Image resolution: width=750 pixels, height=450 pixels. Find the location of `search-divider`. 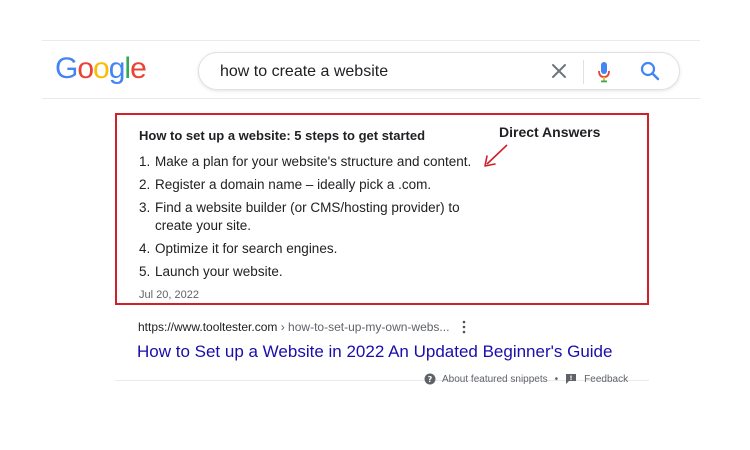

search-divider is located at coordinates (583, 72).